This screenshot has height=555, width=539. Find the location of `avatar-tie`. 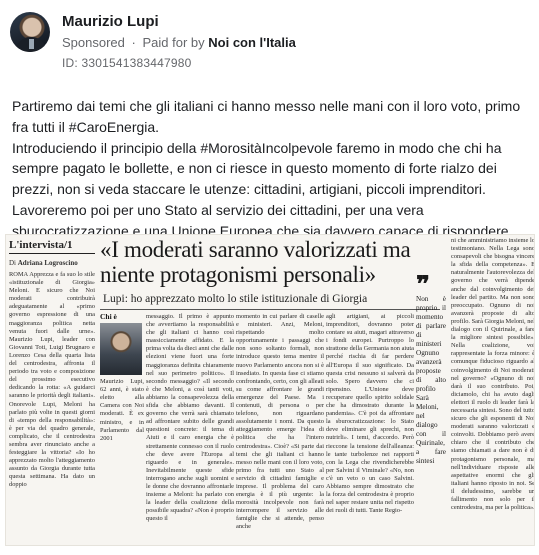

avatar-tie is located at coordinates (31, 44).